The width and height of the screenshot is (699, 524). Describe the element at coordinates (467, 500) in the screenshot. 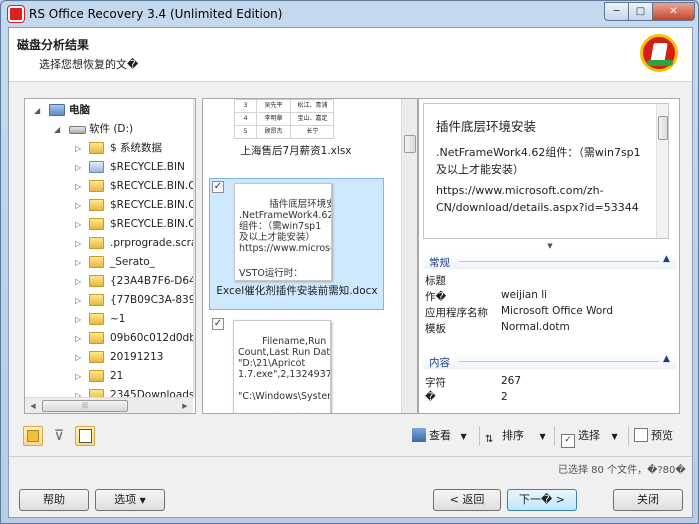

I see `back-button: < 返回` at that location.